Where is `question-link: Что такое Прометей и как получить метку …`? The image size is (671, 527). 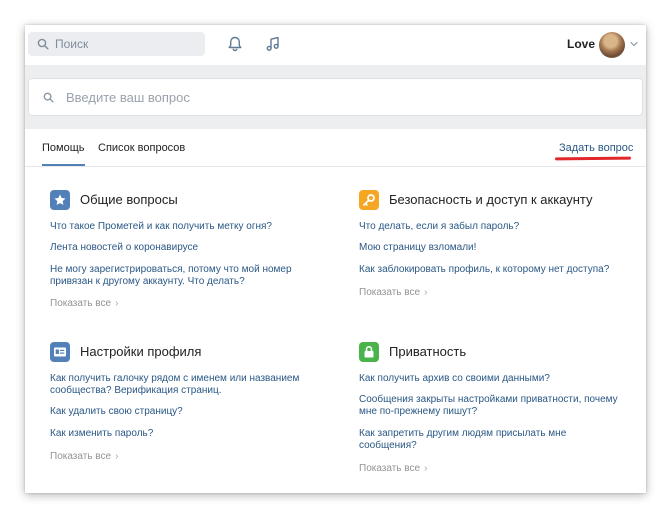
question-link: Что такое Прометей и как получить метку … is located at coordinates (187, 227).